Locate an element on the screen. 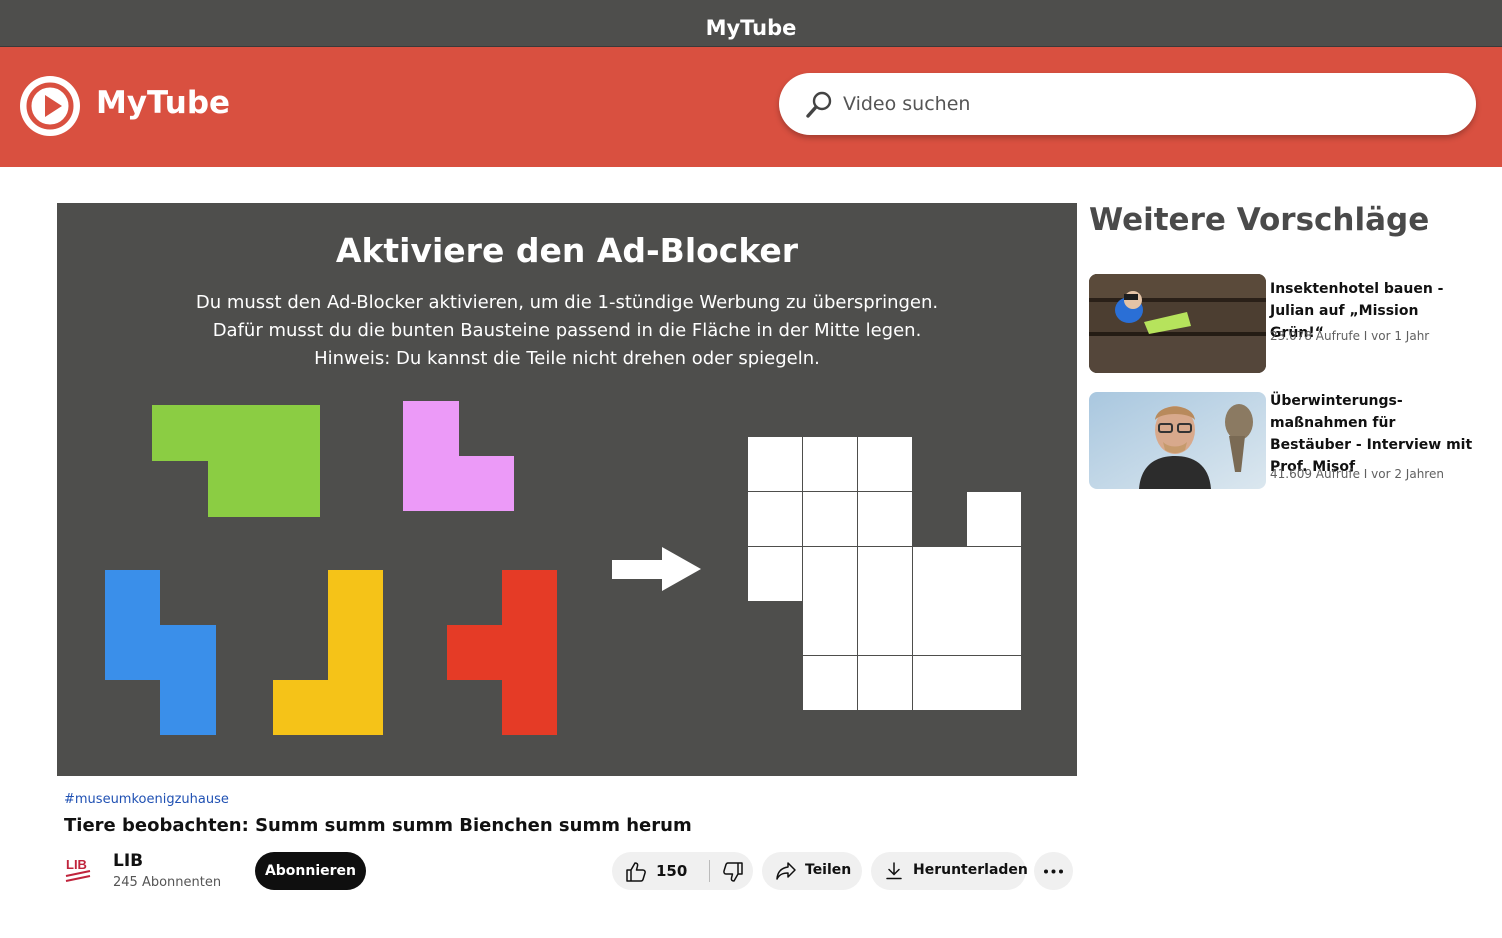 The height and width of the screenshot is (938, 1502). subscriber-count: 245 Abonnenten is located at coordinates (167, 882).